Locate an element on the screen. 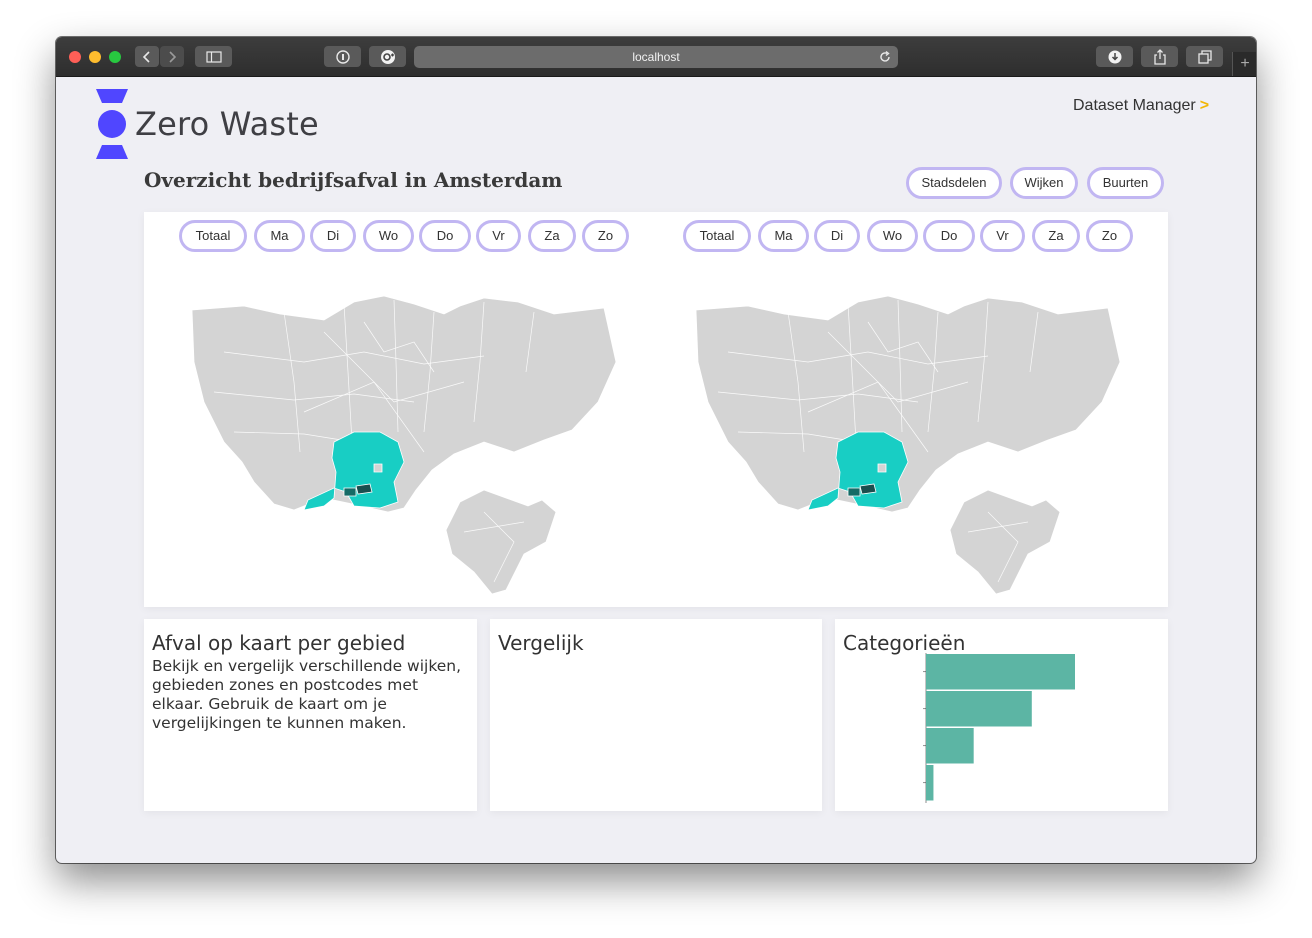 The image size is (1312, 938). close-window-button is located at coordinates (75, 57).